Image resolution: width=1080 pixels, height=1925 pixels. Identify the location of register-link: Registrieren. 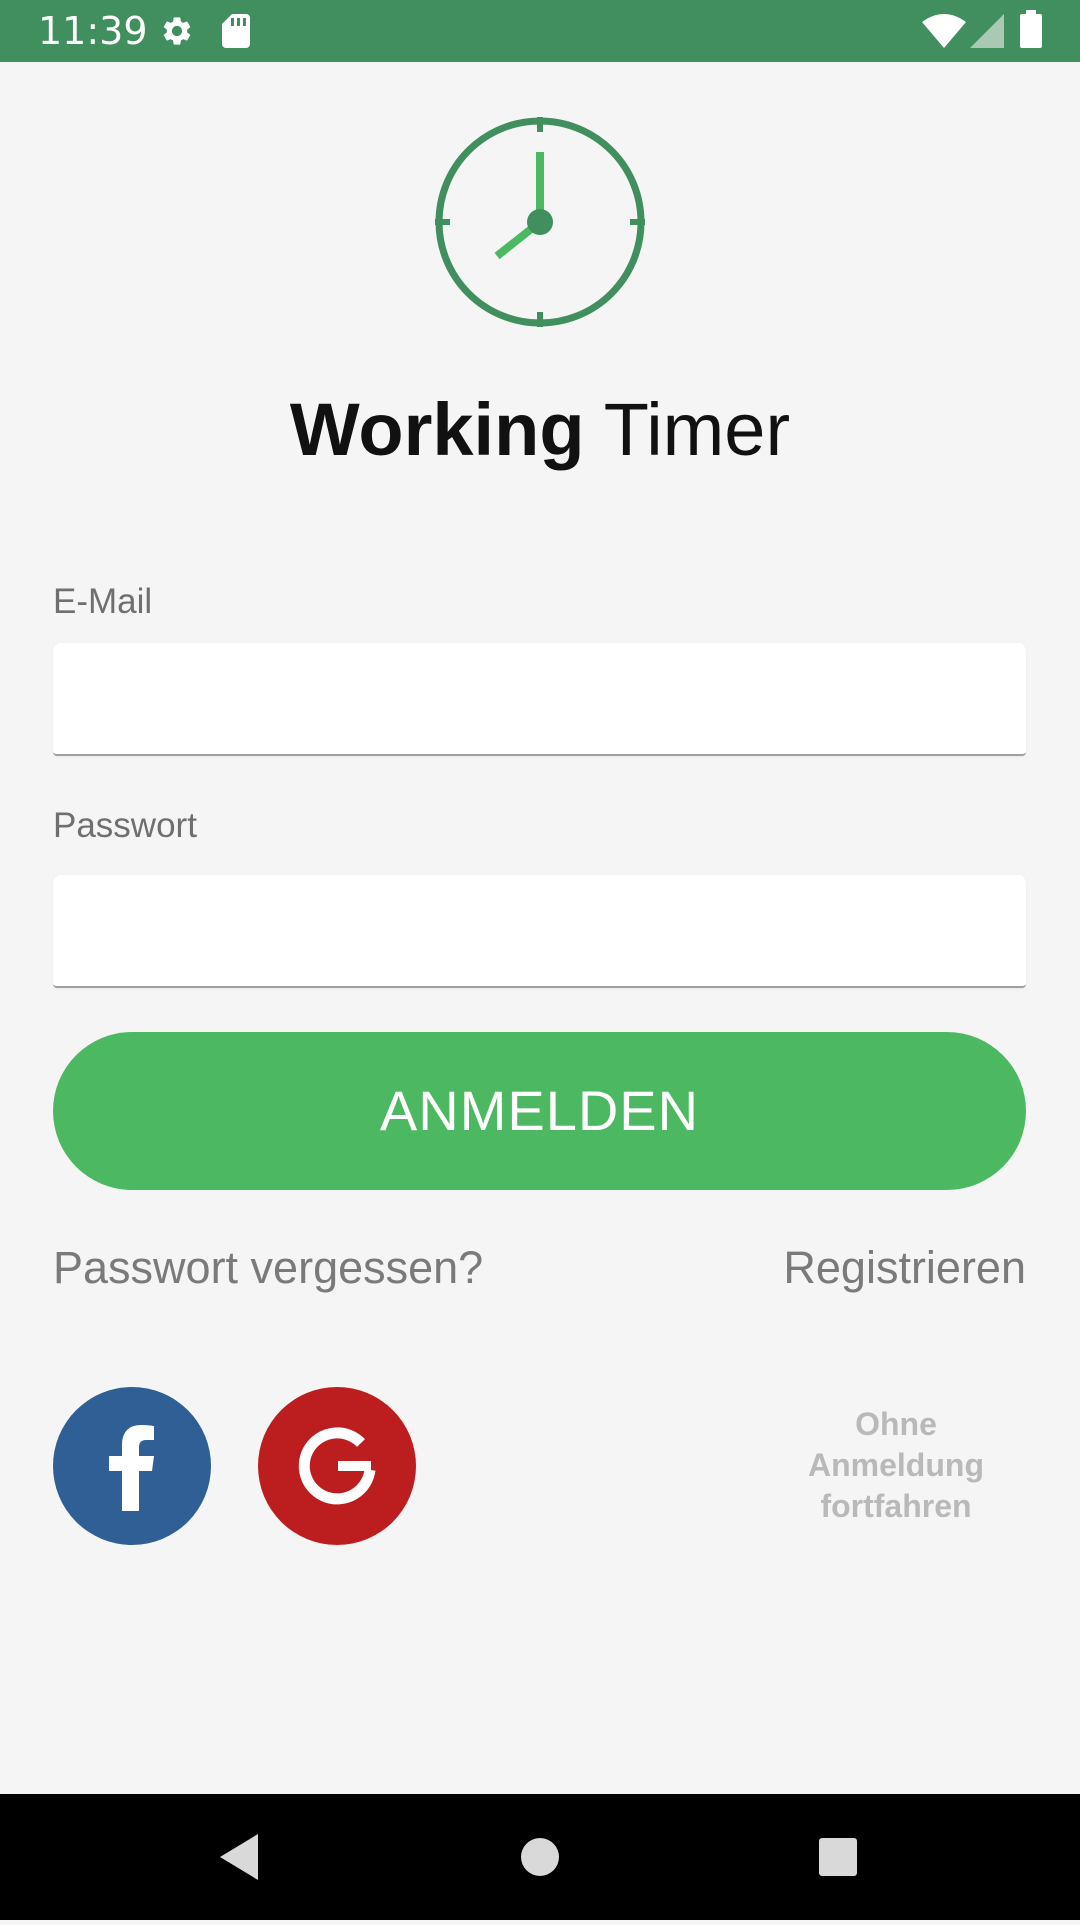
(904, 1268).